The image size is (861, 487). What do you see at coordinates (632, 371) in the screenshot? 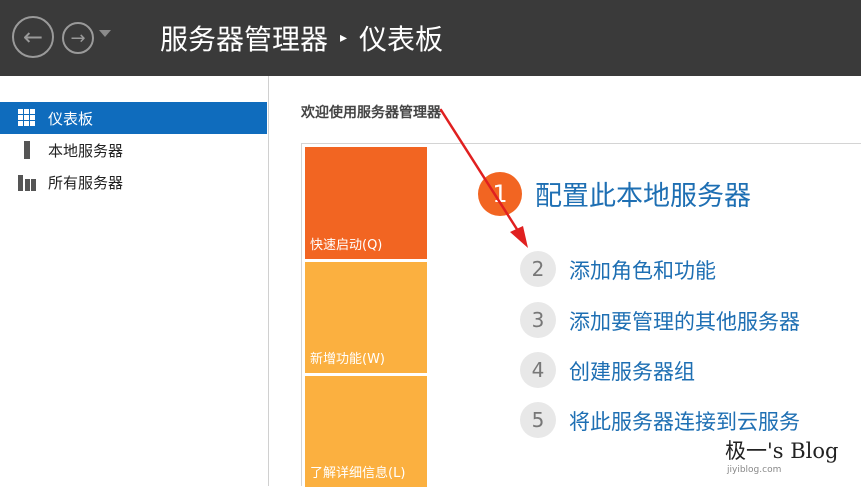
I see `create-server-group-link: 创建服务器组` at bounding box center [632, 371].